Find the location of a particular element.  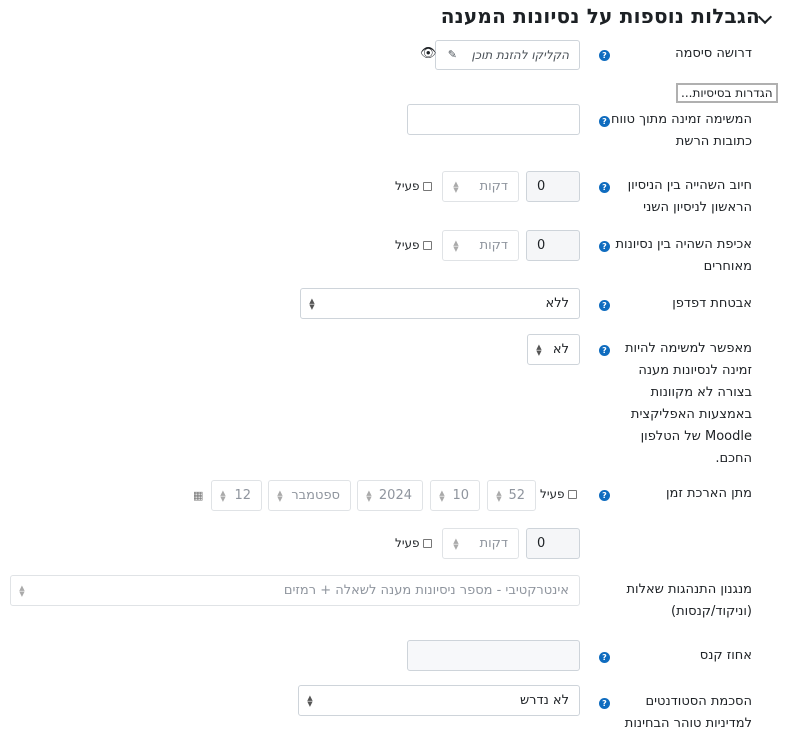

extension-minute-select: 52 ▲ ▼ is located at coordinates (511, 495).